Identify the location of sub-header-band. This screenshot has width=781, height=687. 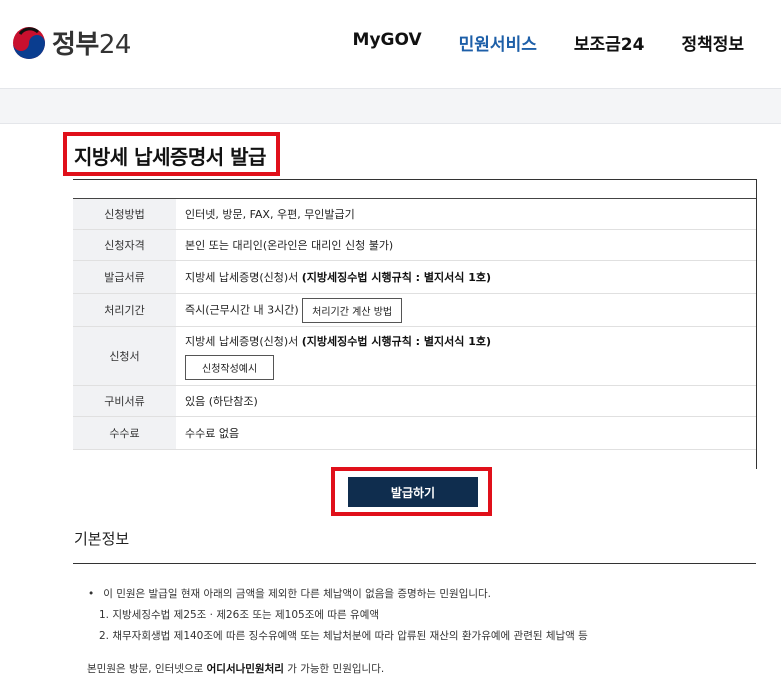
(390, 106).